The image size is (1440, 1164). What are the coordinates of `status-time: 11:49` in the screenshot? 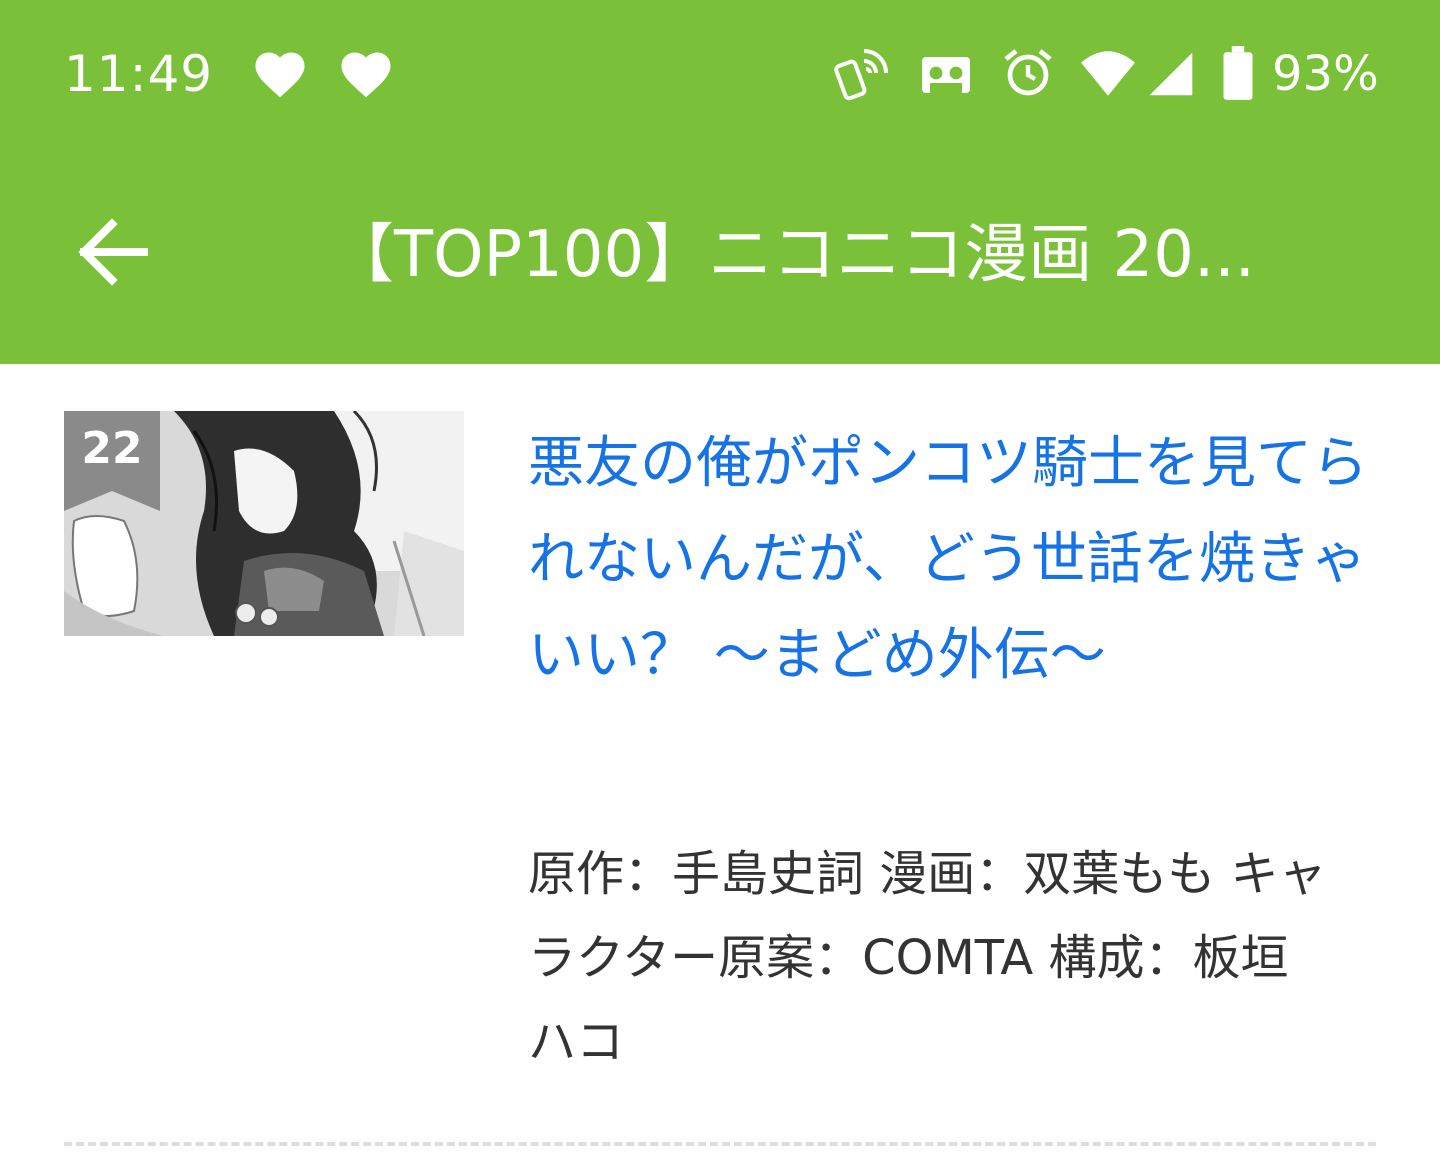 It's located at (139, 74).